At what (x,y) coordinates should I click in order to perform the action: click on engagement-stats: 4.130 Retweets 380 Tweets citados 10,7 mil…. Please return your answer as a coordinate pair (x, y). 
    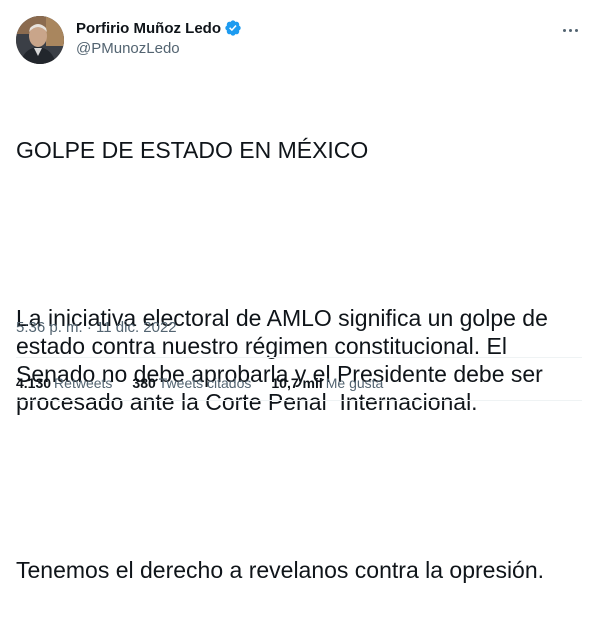
    Looking at the image, I should click on (209, 383).